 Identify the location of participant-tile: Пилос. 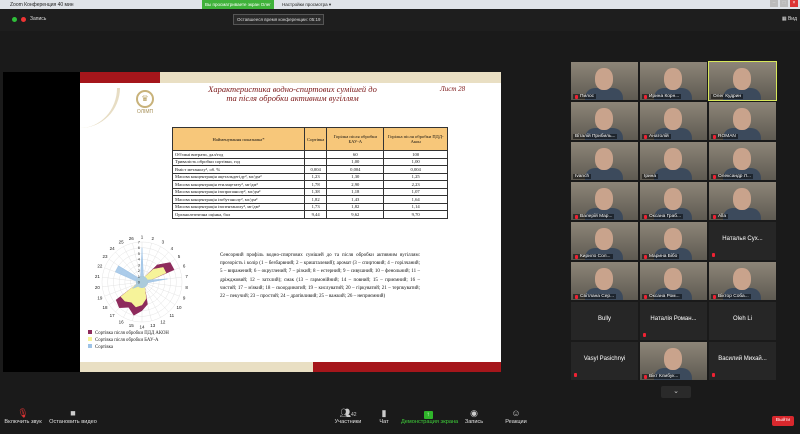
(604, 81).